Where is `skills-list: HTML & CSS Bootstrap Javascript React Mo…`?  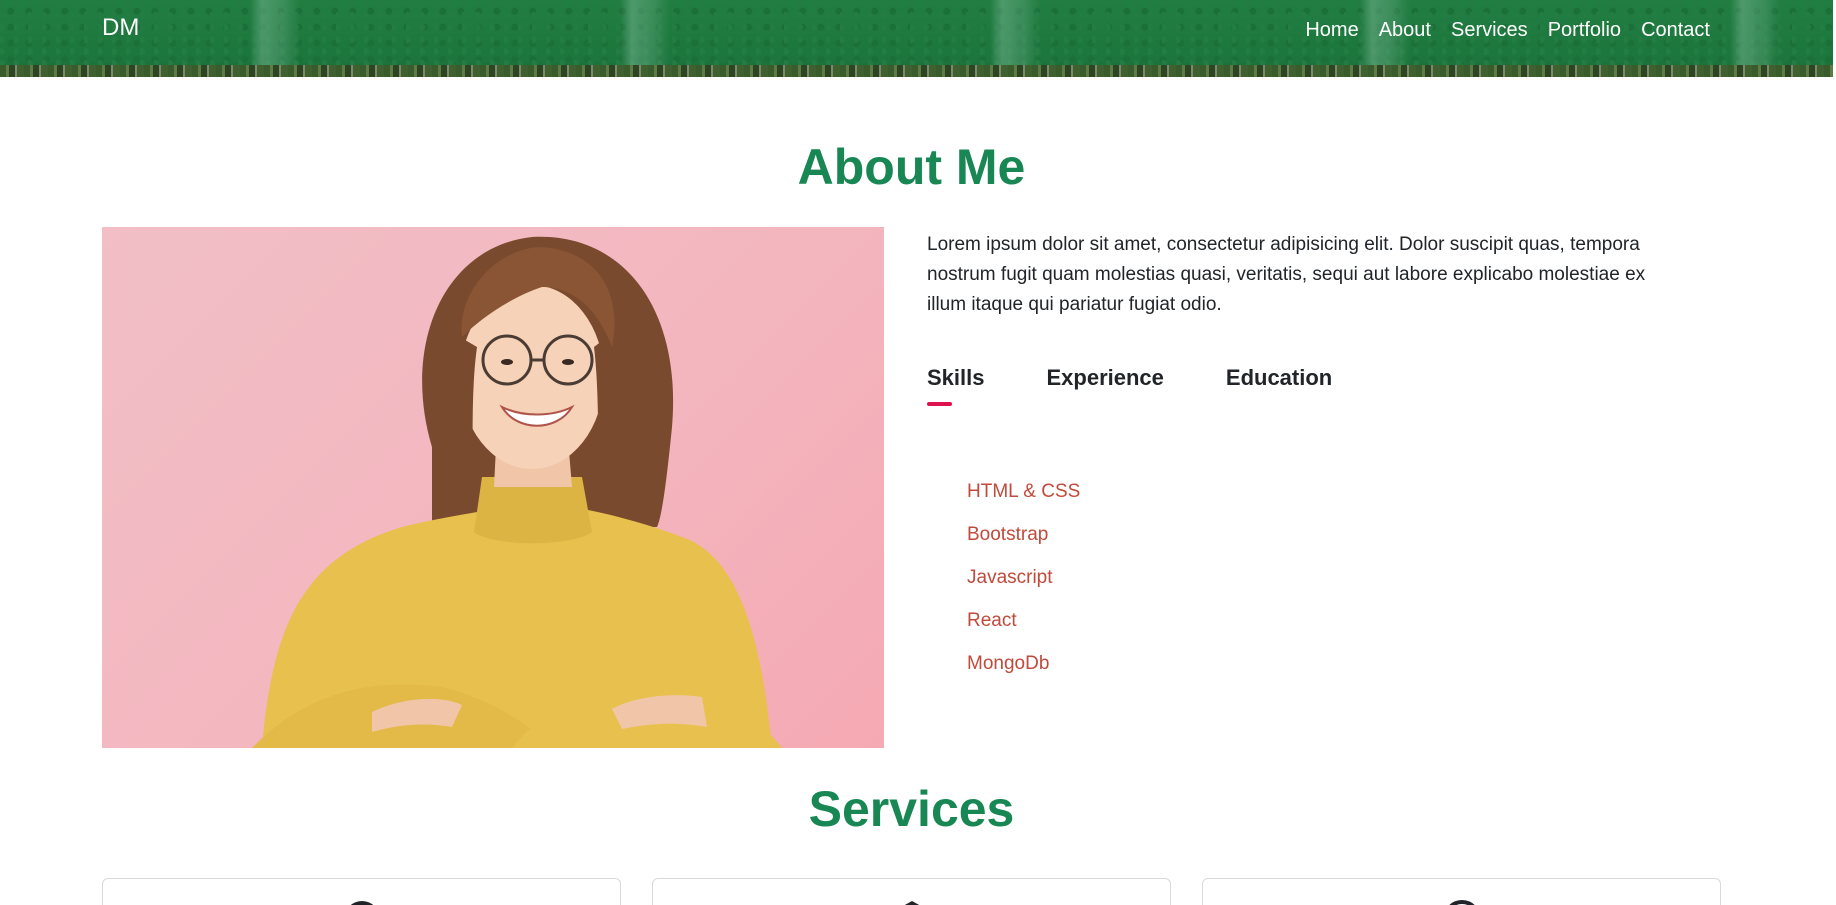
skills-list: HTML & CSS Bootstrap Javascript React Mo… is located at coordinates (1023, 587).